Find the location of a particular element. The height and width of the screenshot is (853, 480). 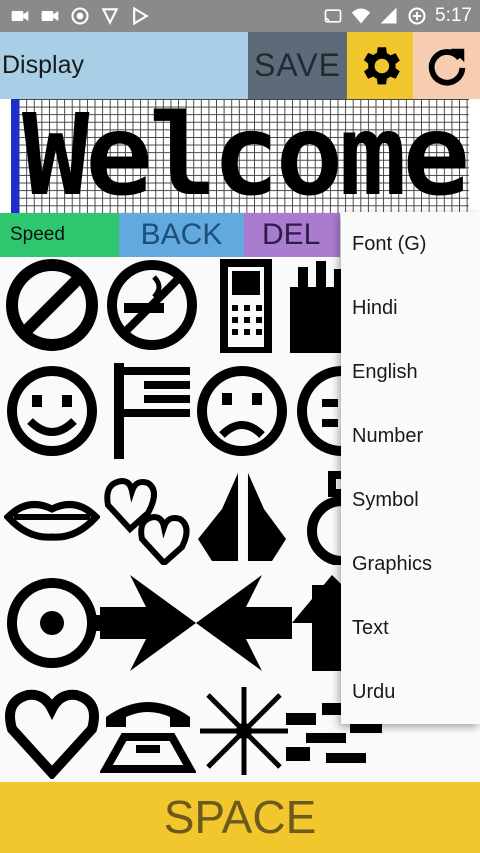

settings-button is located at coordinates (380, 65).